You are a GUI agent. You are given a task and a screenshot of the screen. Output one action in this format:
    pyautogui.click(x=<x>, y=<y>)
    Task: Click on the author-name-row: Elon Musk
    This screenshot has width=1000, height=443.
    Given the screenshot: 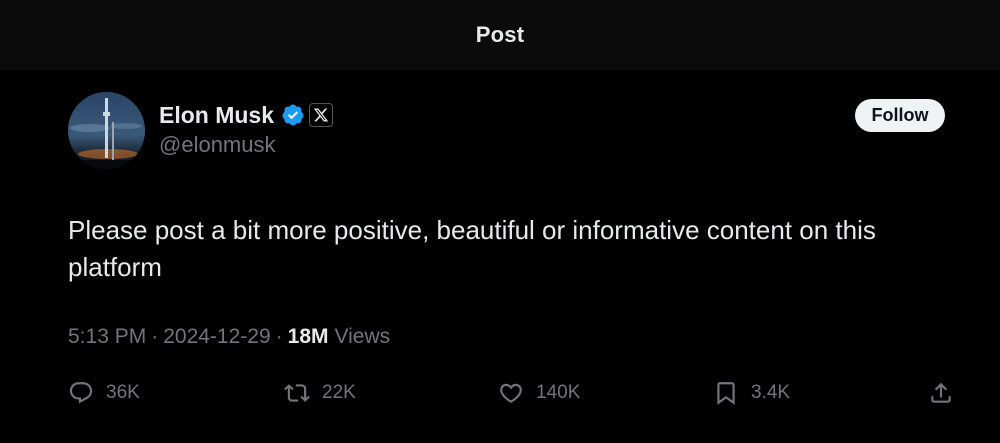 What is the action you would take?
    pyautogui.click(x=246, y=115)
    